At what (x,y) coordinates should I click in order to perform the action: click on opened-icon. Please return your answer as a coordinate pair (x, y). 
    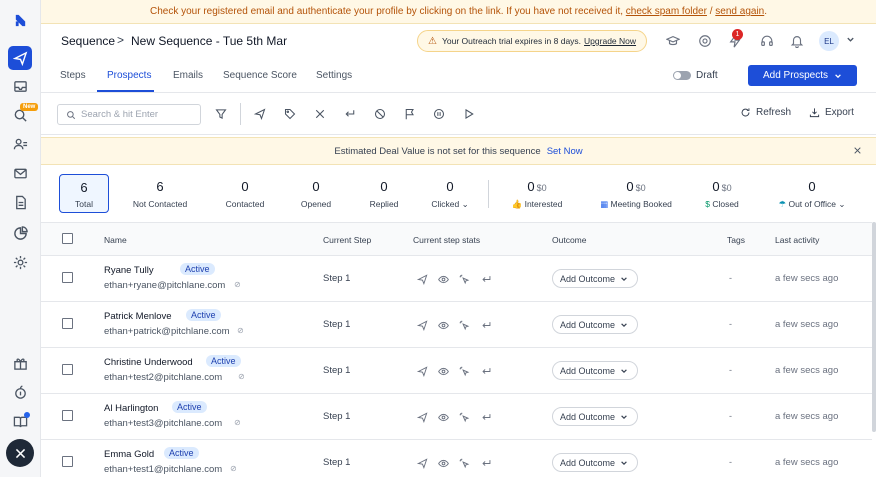
    Looking at the image, I should click on (443, 463).